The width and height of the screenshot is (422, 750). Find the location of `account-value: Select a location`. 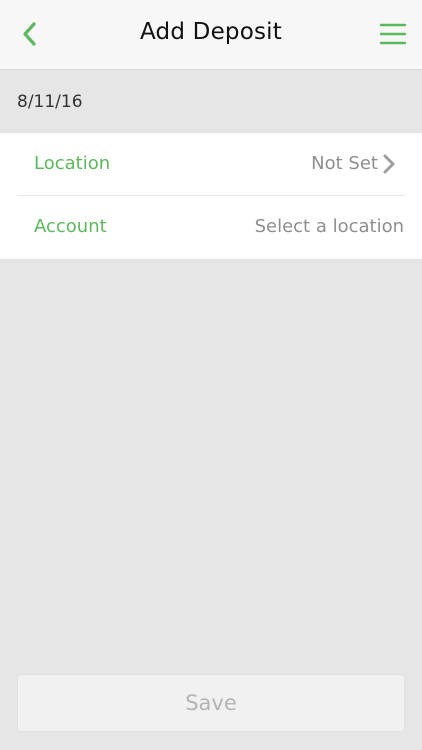

account-value: Select a location is located at coordinates (329, 226).